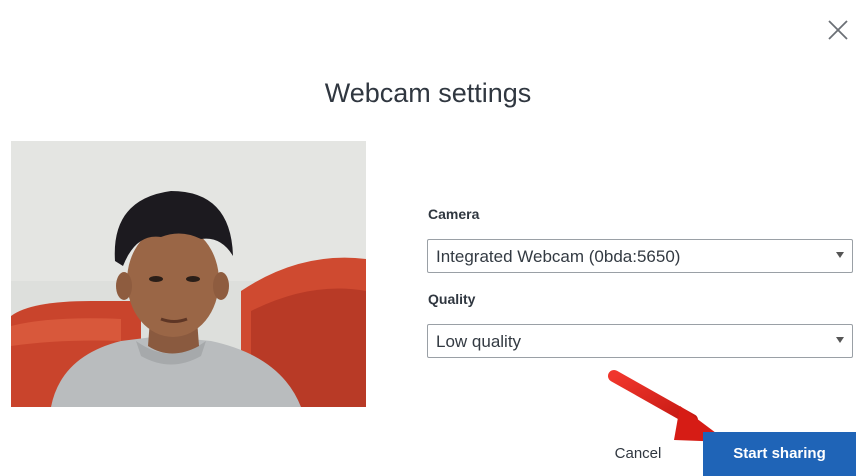  Describe the element at coordinates (479, 341) in the screenshot. I see `quality-select-value: Low quality` at that location.